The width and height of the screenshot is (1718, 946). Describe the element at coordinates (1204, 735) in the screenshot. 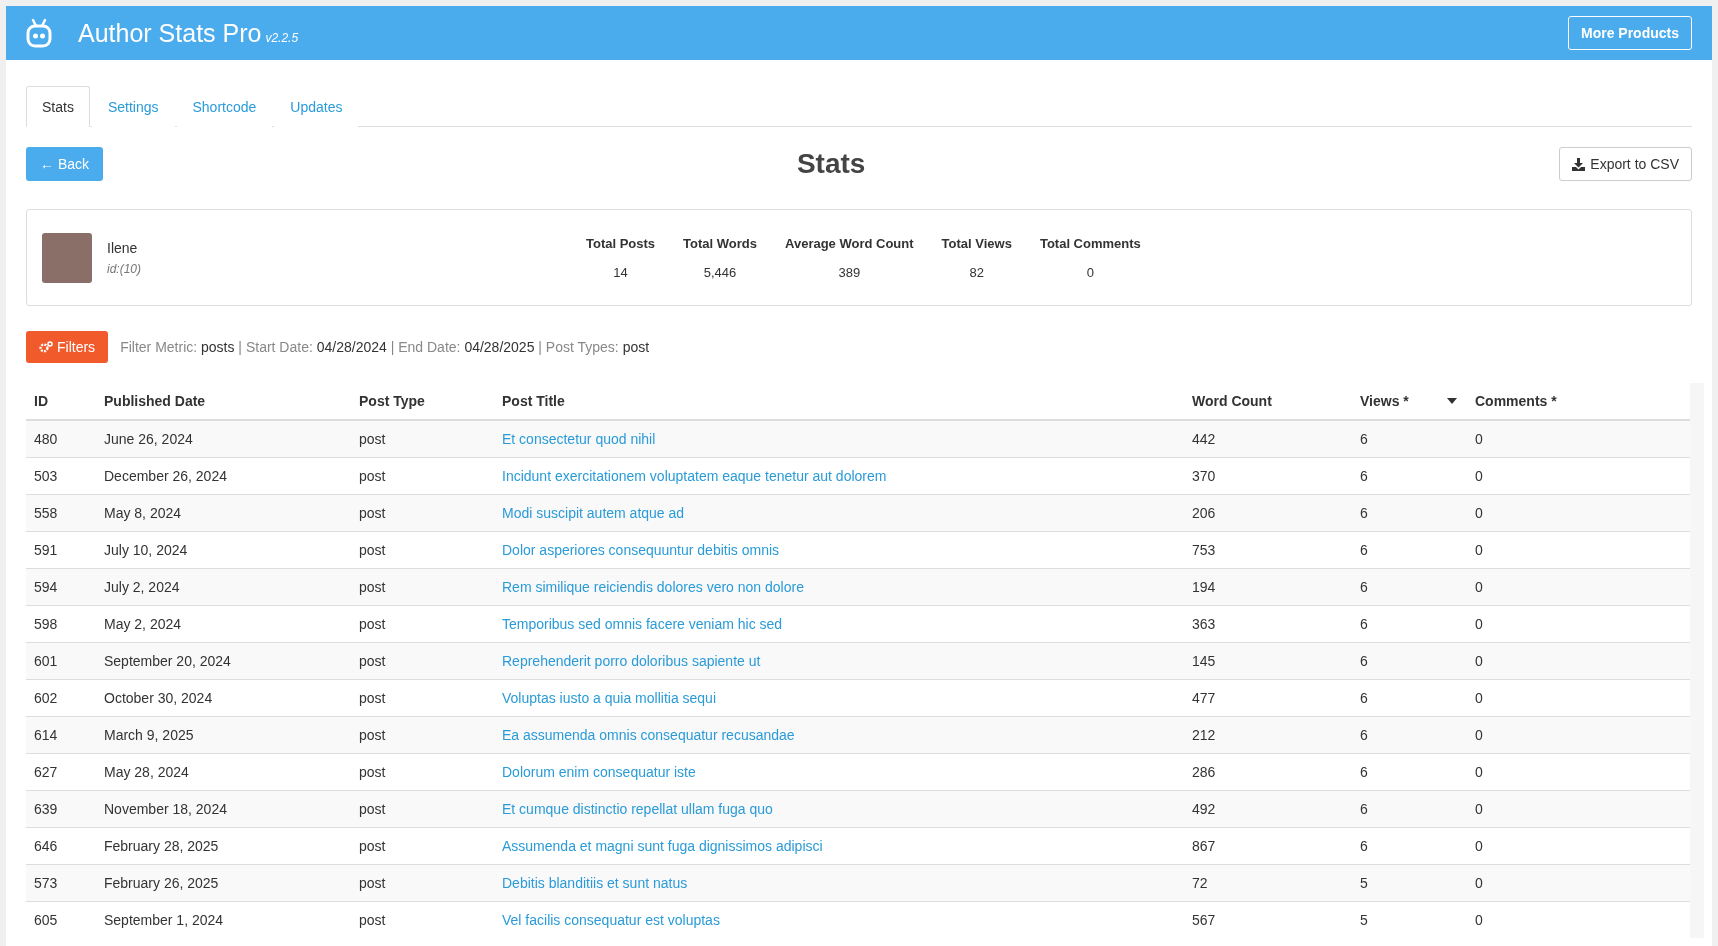

I see `table-cell: 212` at that location.